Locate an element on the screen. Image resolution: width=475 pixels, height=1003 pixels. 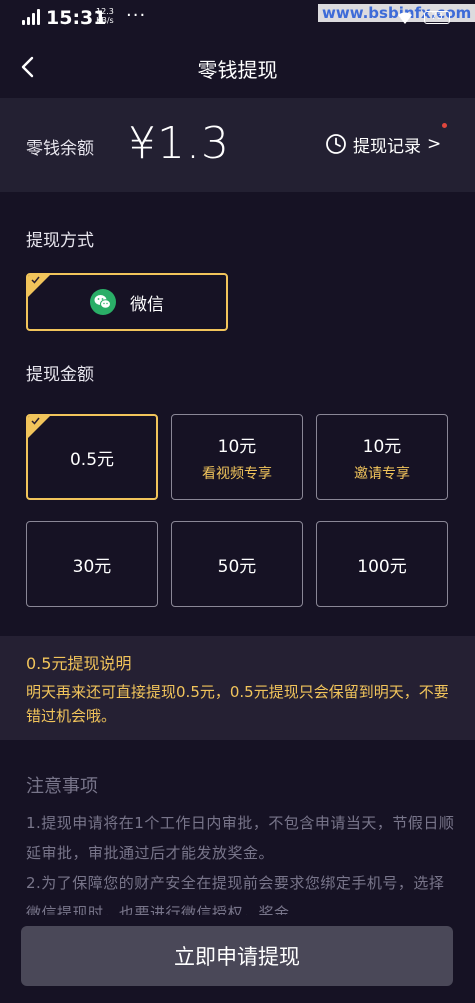
notification-dot is located at coordinates (444, 125).